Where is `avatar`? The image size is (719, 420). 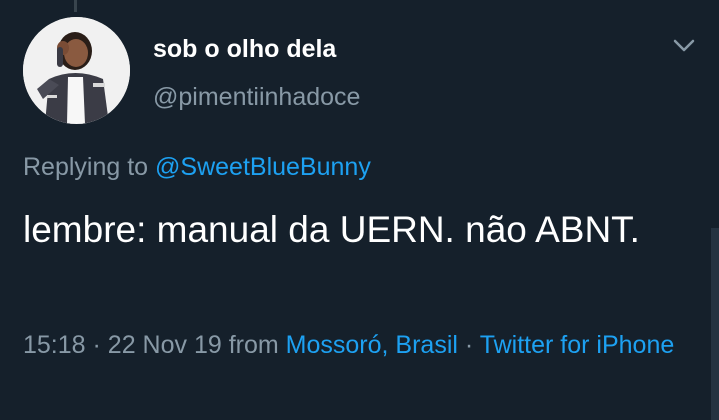
avatar is located at coordinates (76, 70).